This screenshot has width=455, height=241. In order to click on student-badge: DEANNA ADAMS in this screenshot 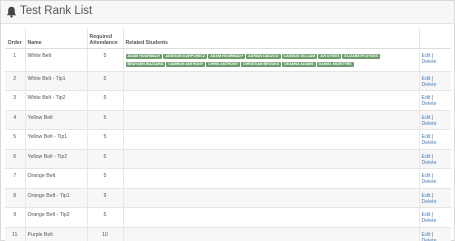, I will do `click(299, 64)`.